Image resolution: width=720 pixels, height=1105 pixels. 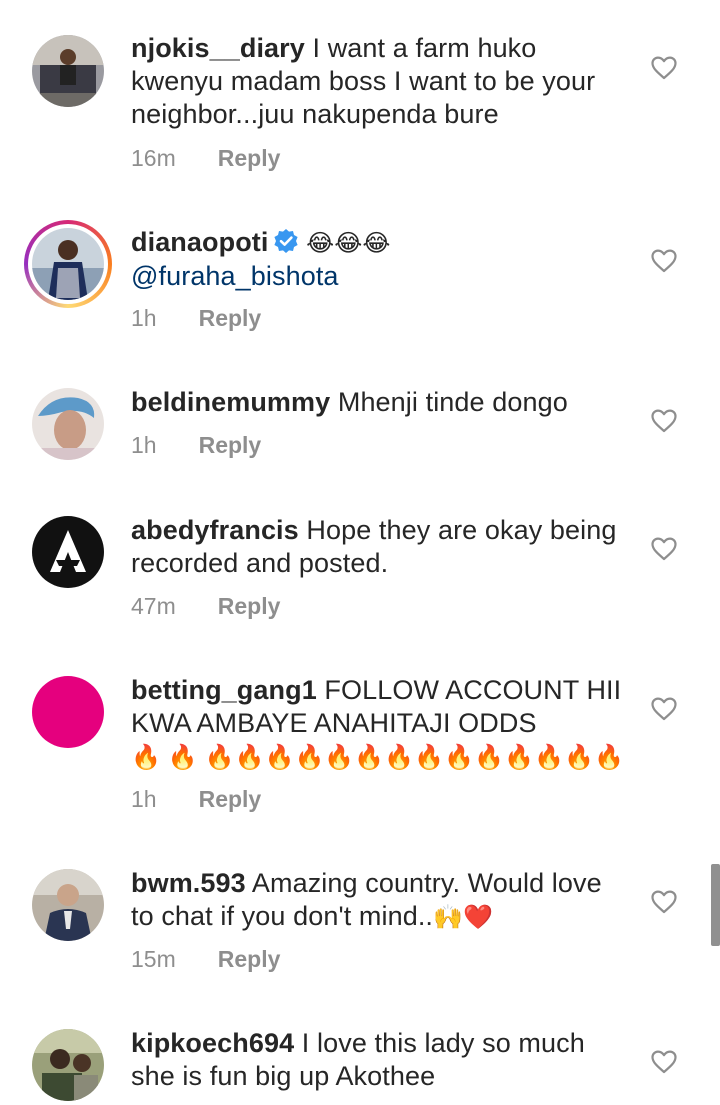 What do you see at coordinates (205, 606) in the screenshot?
I see `comment-meta: 47m Reply` at bounding box center [205, 606].